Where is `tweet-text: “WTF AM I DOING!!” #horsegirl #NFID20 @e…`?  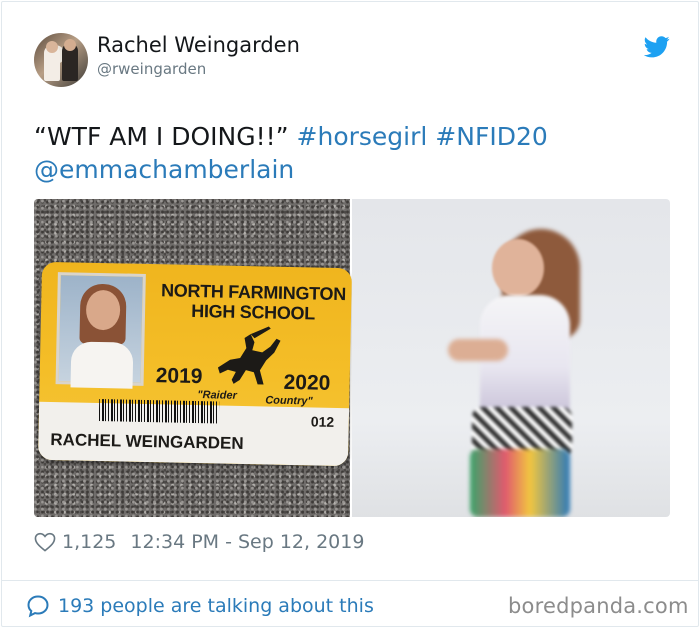 tweet-text: “WTF AM I DOING!!” #horsegirl #NFID20 @e… is located at coordinates (354, 153).